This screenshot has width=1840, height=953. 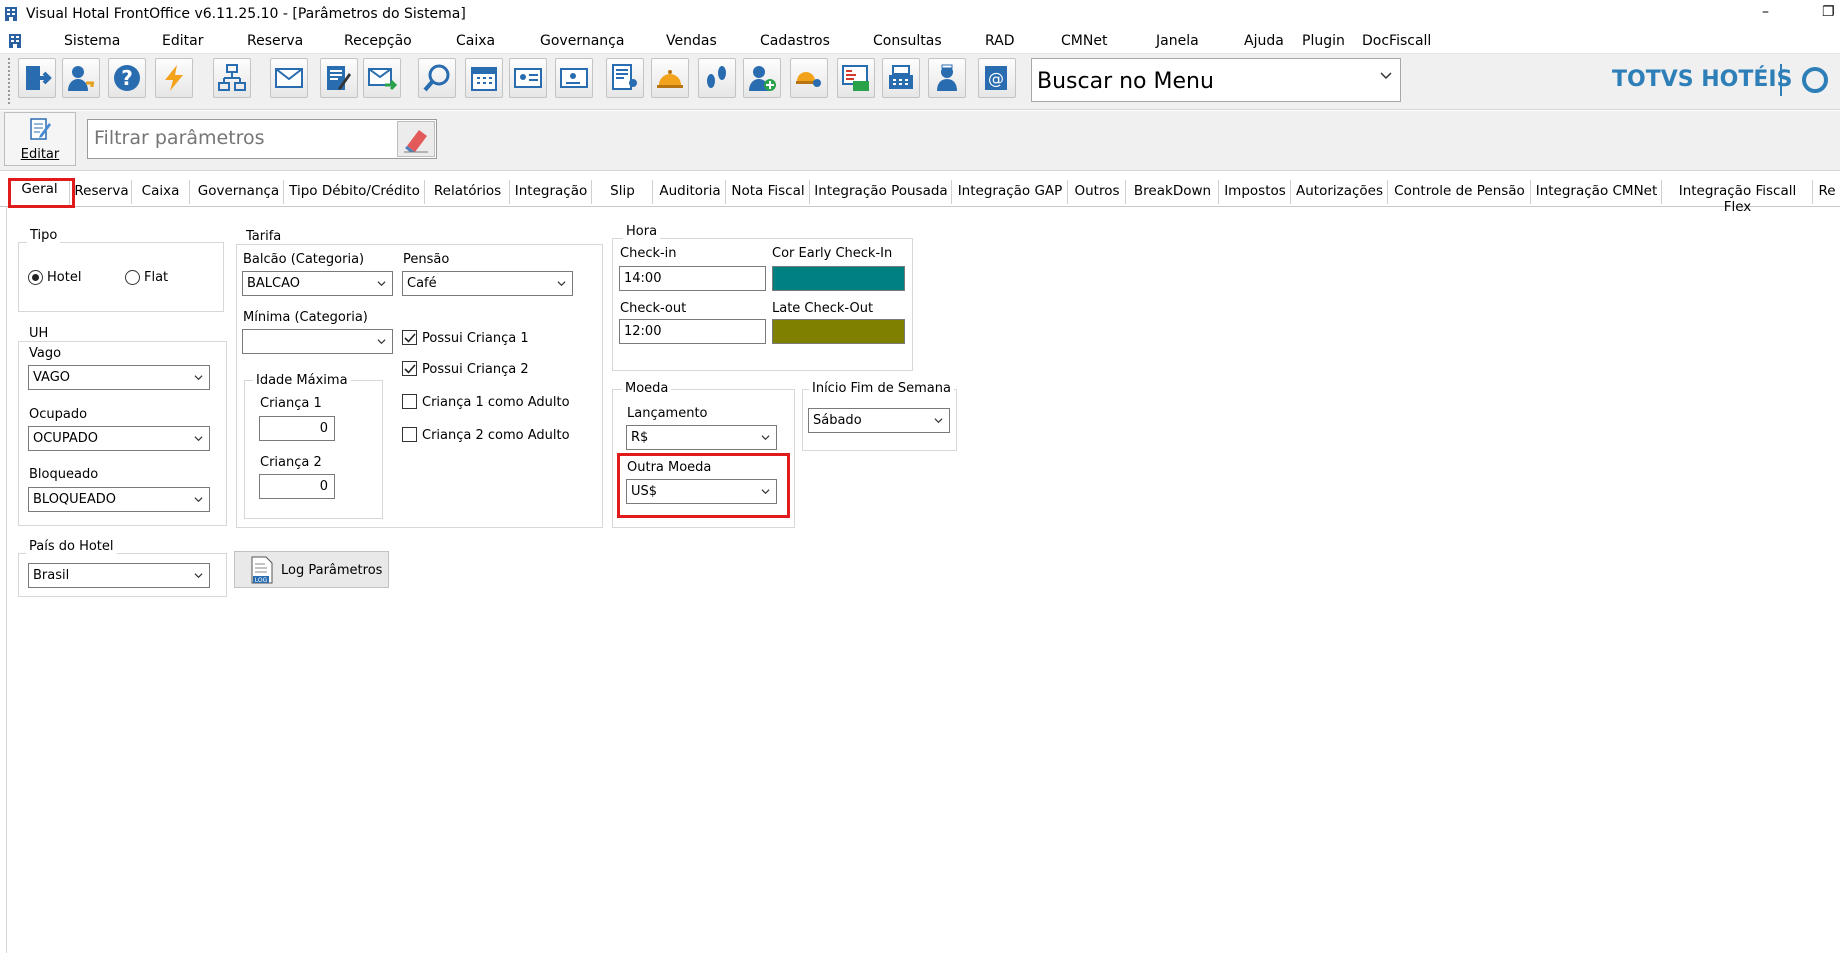 I want to click on toolbar-grip, so click(x=10, y=81).